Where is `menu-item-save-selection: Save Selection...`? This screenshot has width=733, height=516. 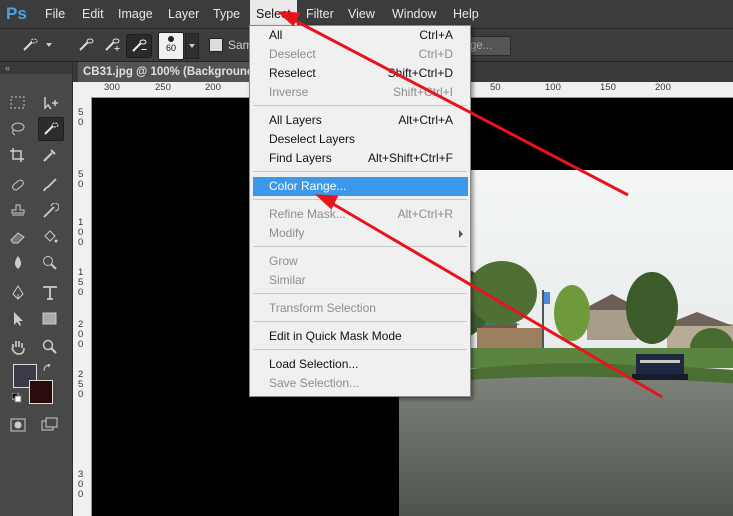
menu-item-save-selection: Save Selection... is located at coordinates (360, 383).